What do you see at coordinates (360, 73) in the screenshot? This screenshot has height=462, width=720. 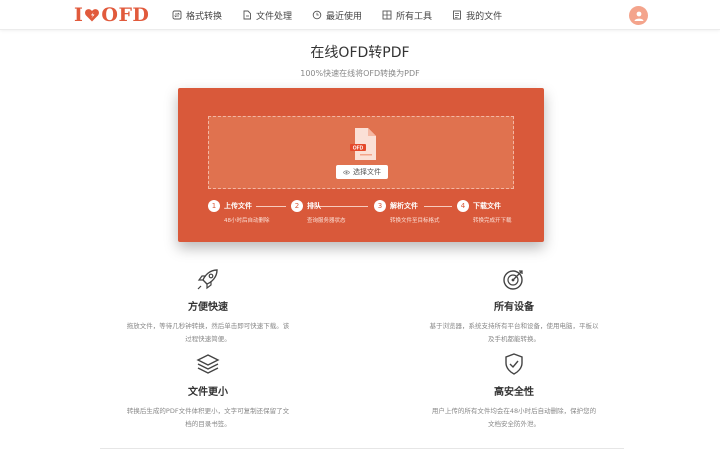 I see `page-subtitle: 100%快速在线将OFD转换为PDF` at bounding box center [360, 73].